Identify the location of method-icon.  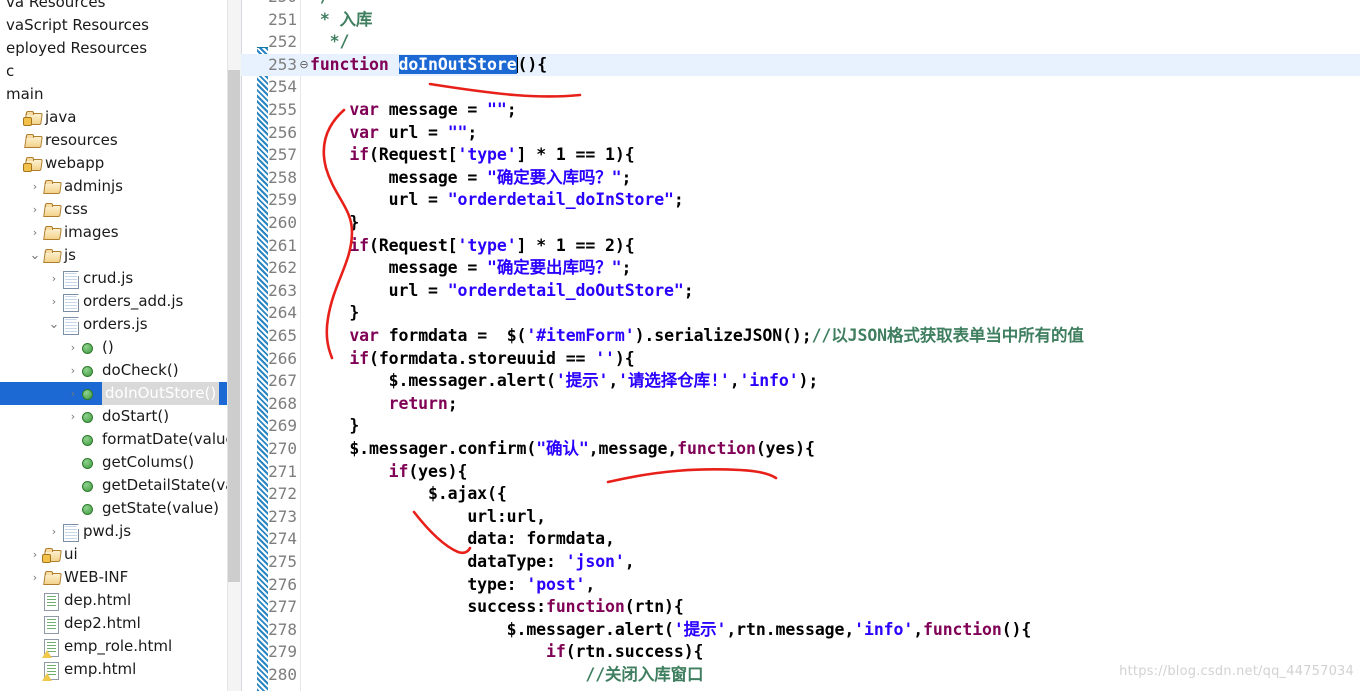
(91, 370).